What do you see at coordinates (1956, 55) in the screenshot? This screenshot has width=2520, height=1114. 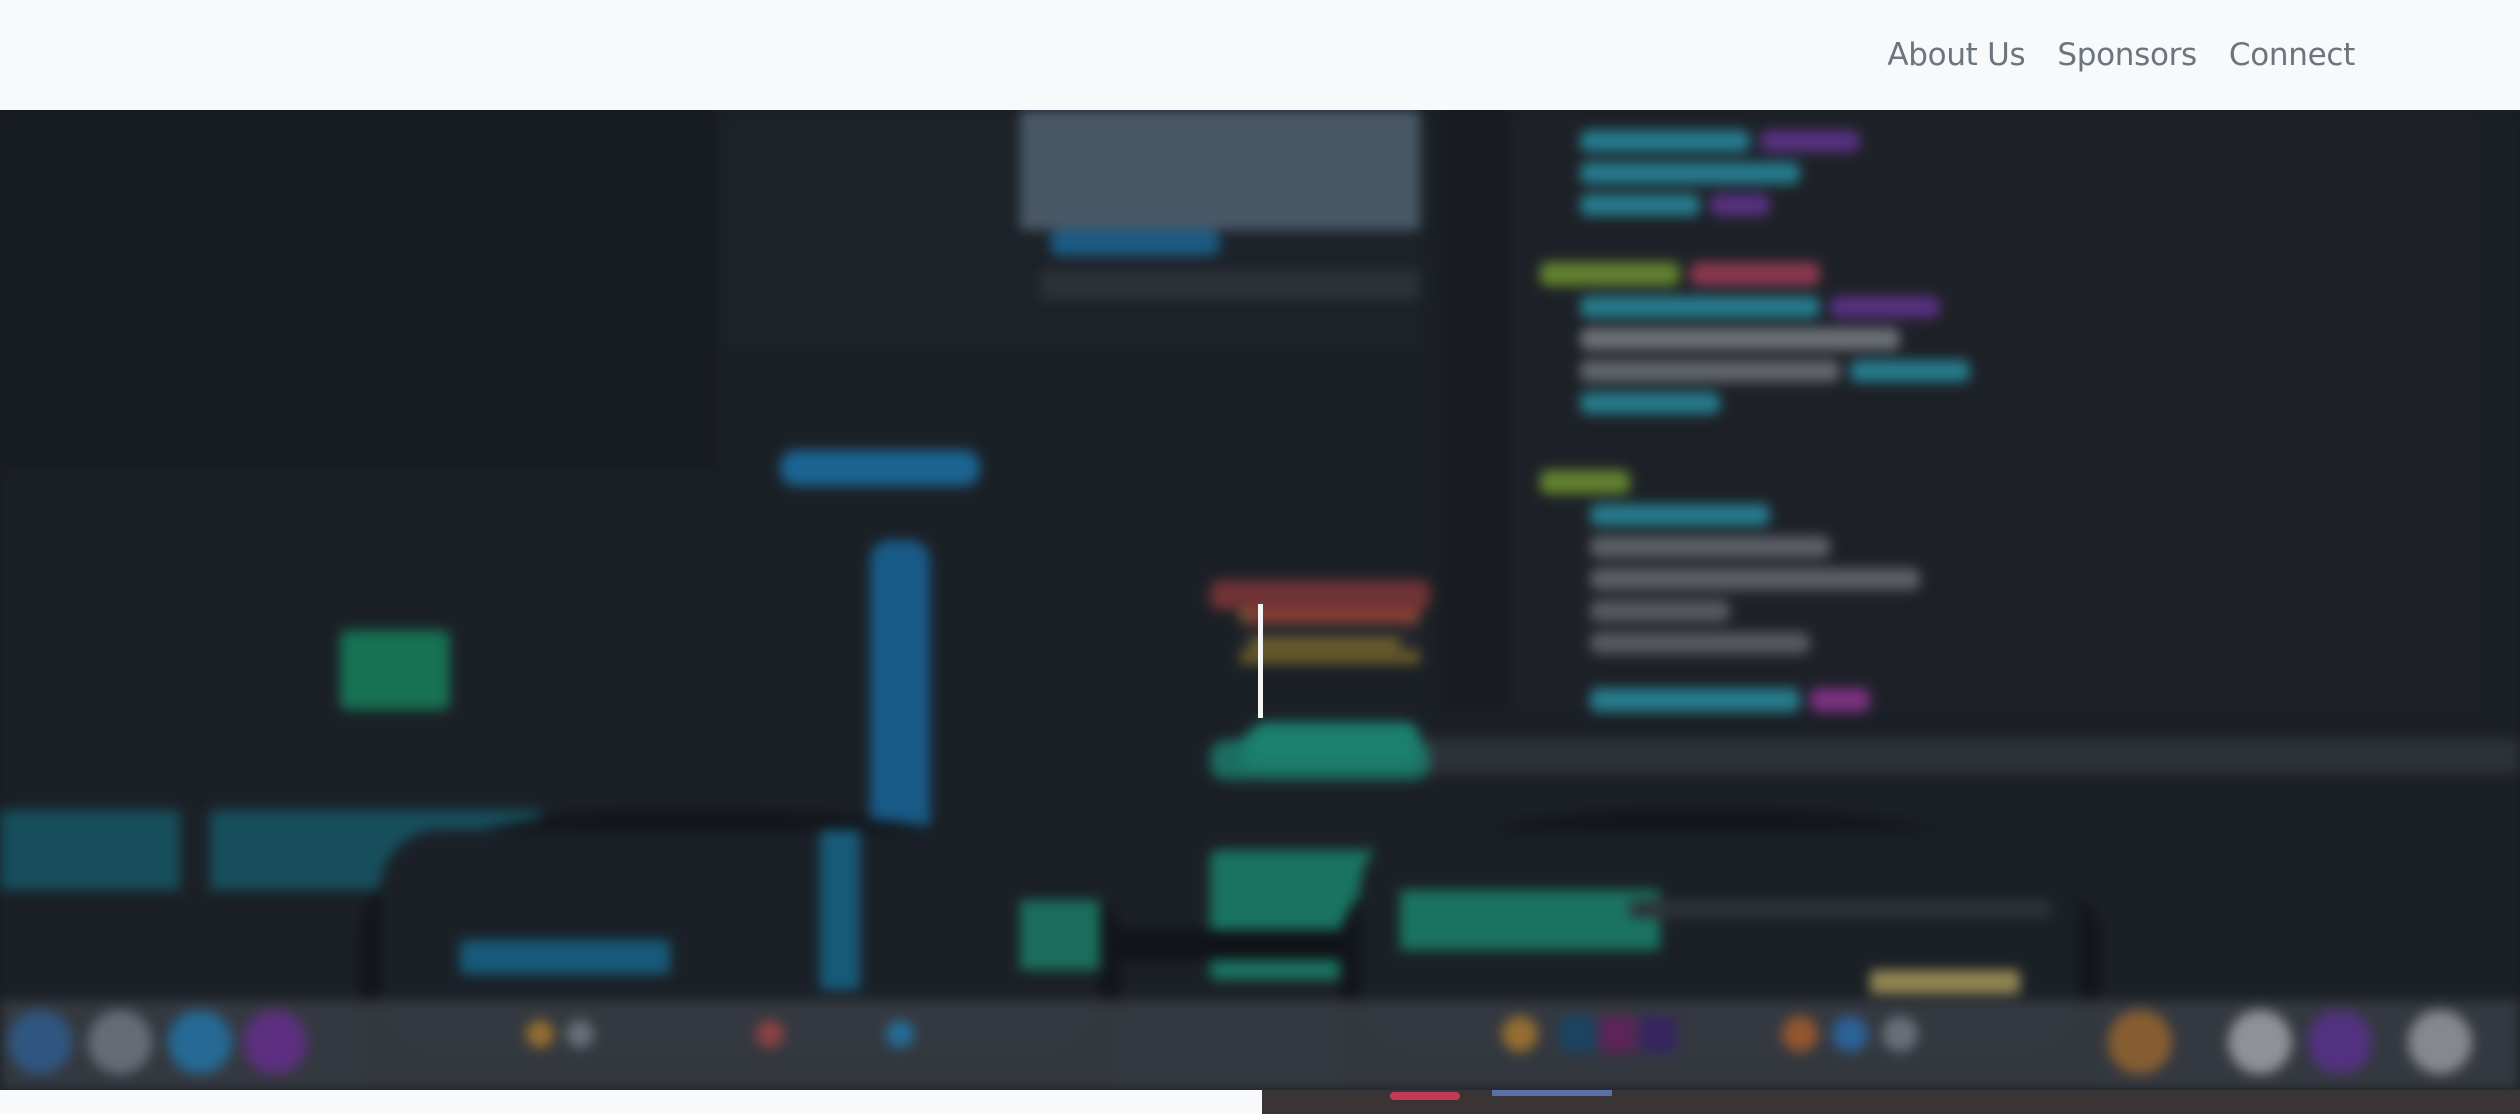 I see `nav-link-about-us: About Us` at bounding box center [1956, 55].